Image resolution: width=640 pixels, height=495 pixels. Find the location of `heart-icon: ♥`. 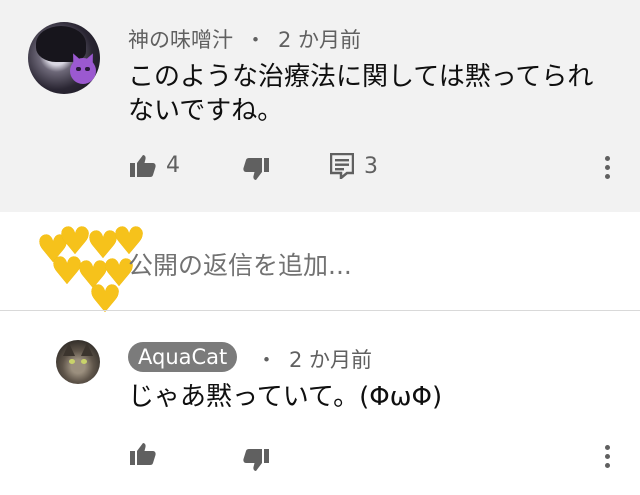

heart-icon: ♥ is located at coordinates (105, 299).